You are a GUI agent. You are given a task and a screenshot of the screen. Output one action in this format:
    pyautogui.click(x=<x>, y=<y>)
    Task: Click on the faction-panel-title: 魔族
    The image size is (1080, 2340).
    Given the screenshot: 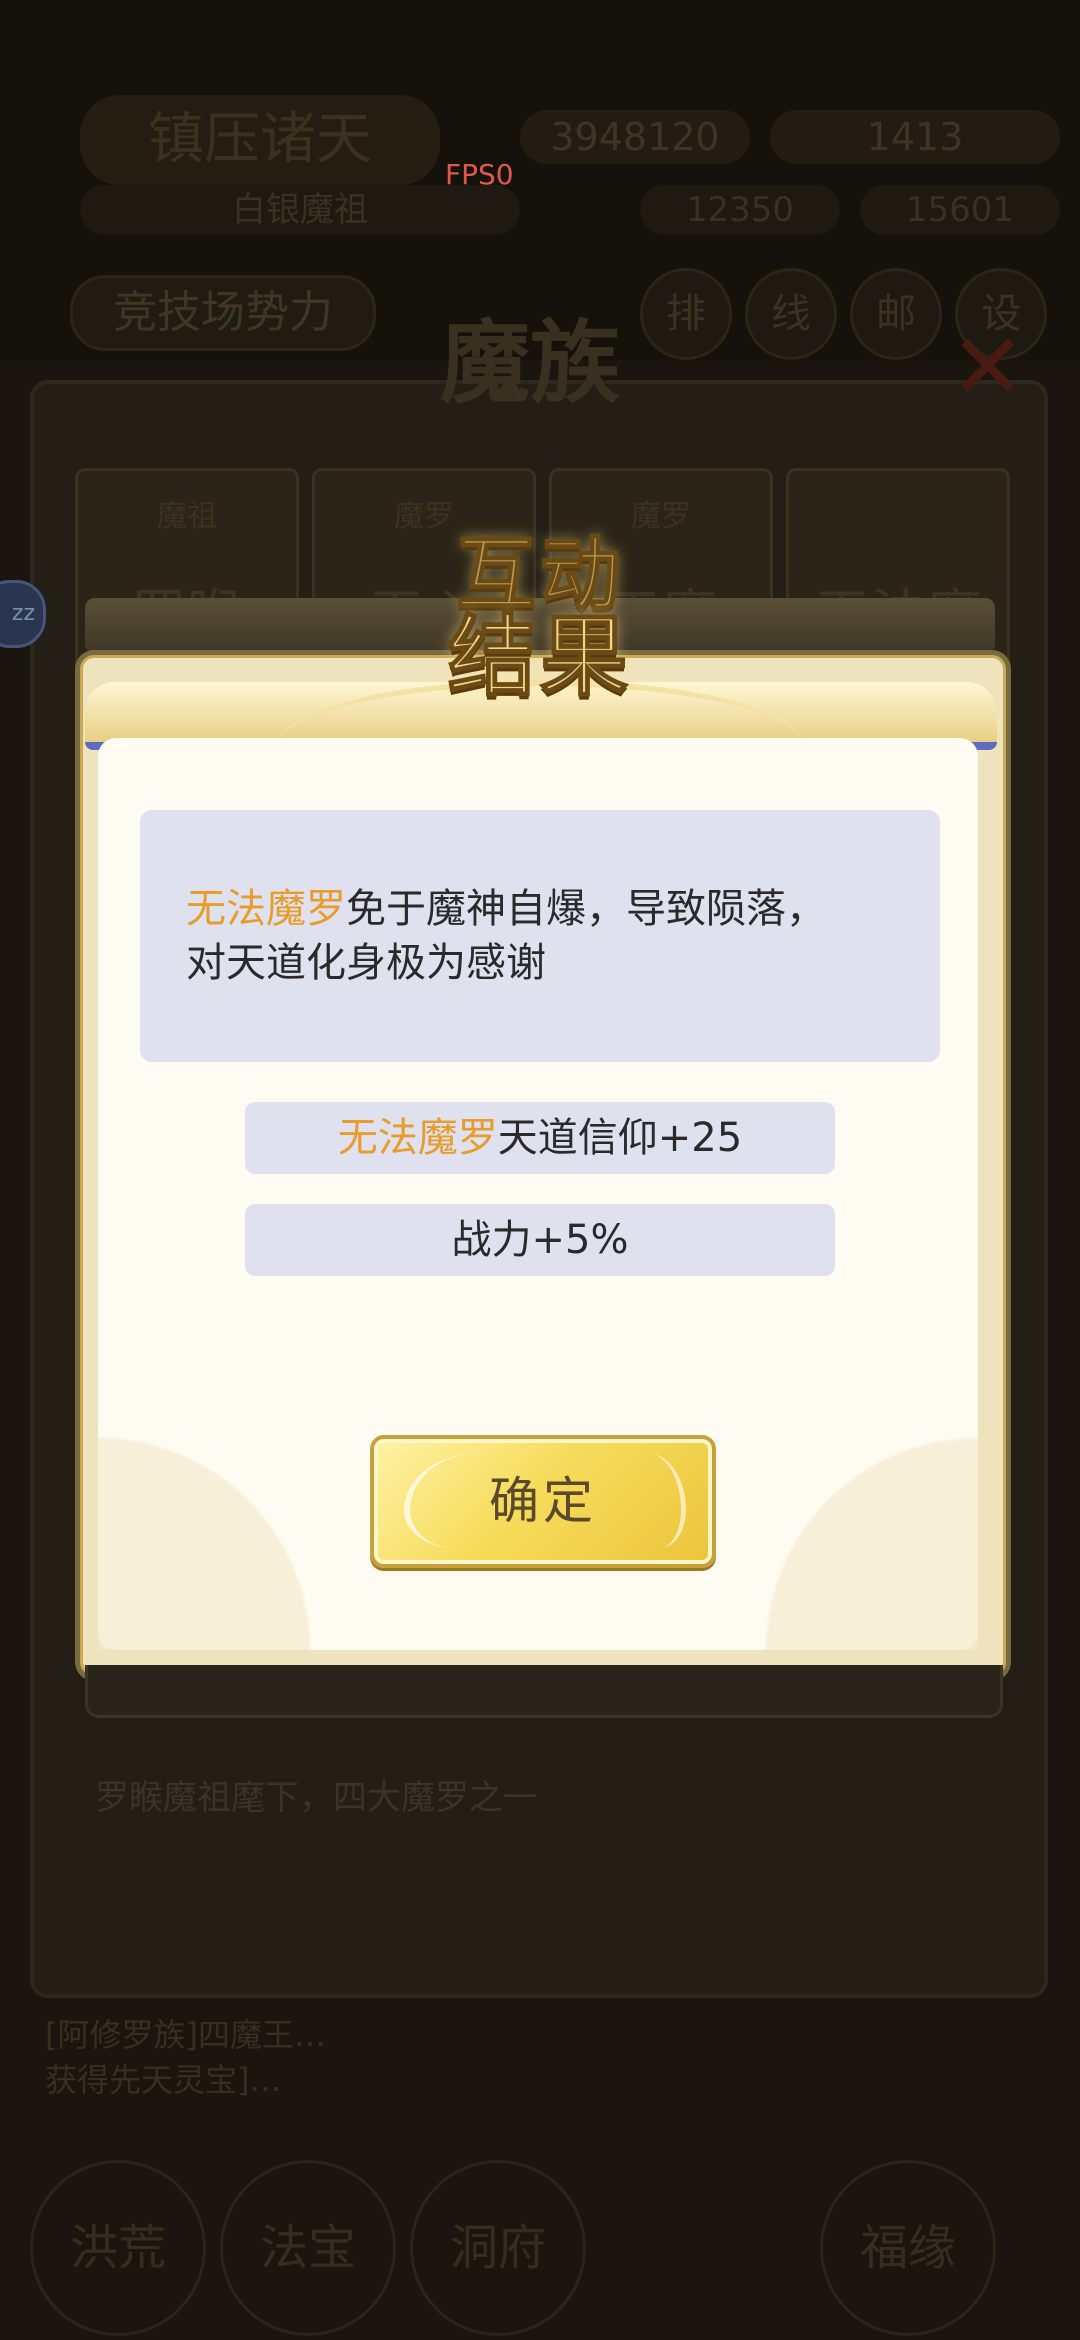 What is the action you would take?
    pyautogui.click(x=530, y=363)
    